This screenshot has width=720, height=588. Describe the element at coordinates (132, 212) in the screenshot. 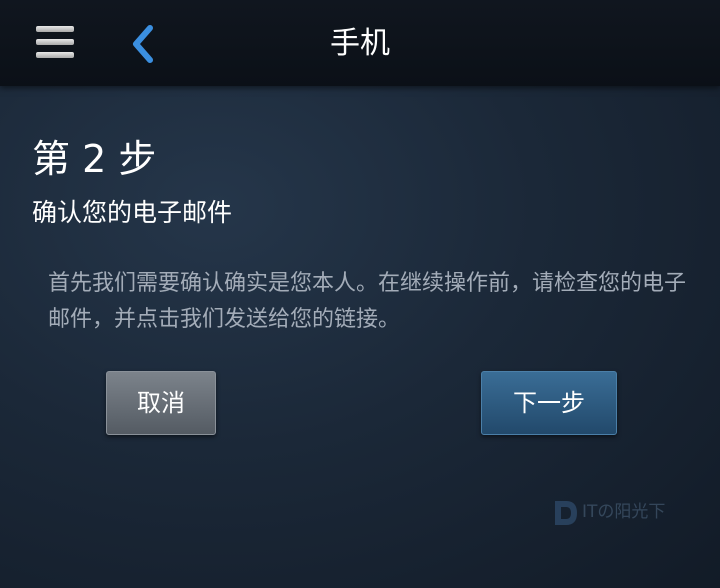

I see `step-subtitle: 确认您的电子邮件` at that location.